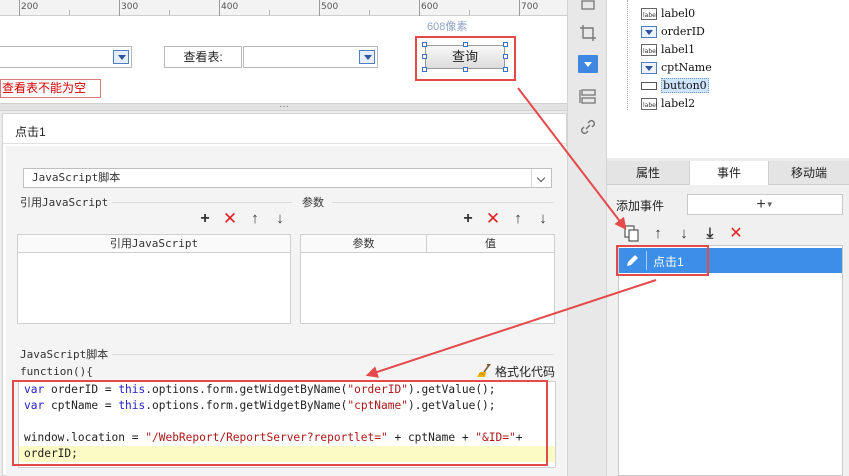 This screenshot has height=476, width=849. Describe the element at coordinates (154, 279) in the screenshot. I see `ref-js-table: 引用JavaScript` at that location.